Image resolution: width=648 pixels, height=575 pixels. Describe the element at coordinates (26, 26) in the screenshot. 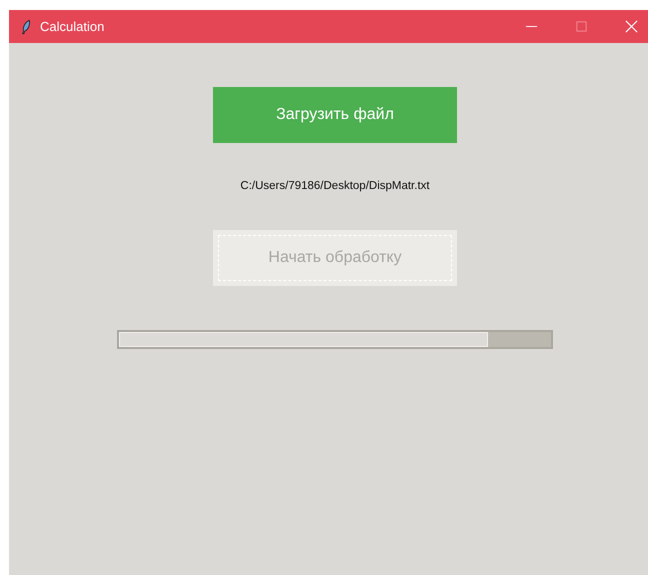

I see `feather-icon` at that location.